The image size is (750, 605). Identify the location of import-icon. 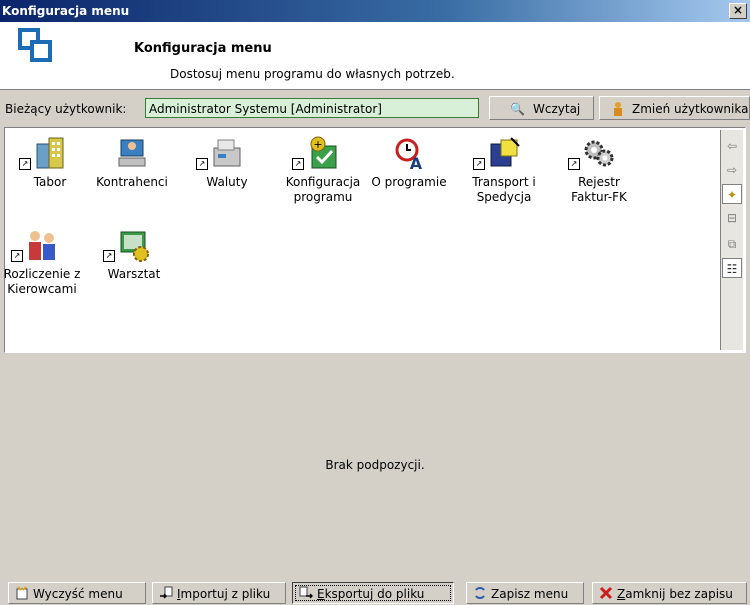
(166, 592).